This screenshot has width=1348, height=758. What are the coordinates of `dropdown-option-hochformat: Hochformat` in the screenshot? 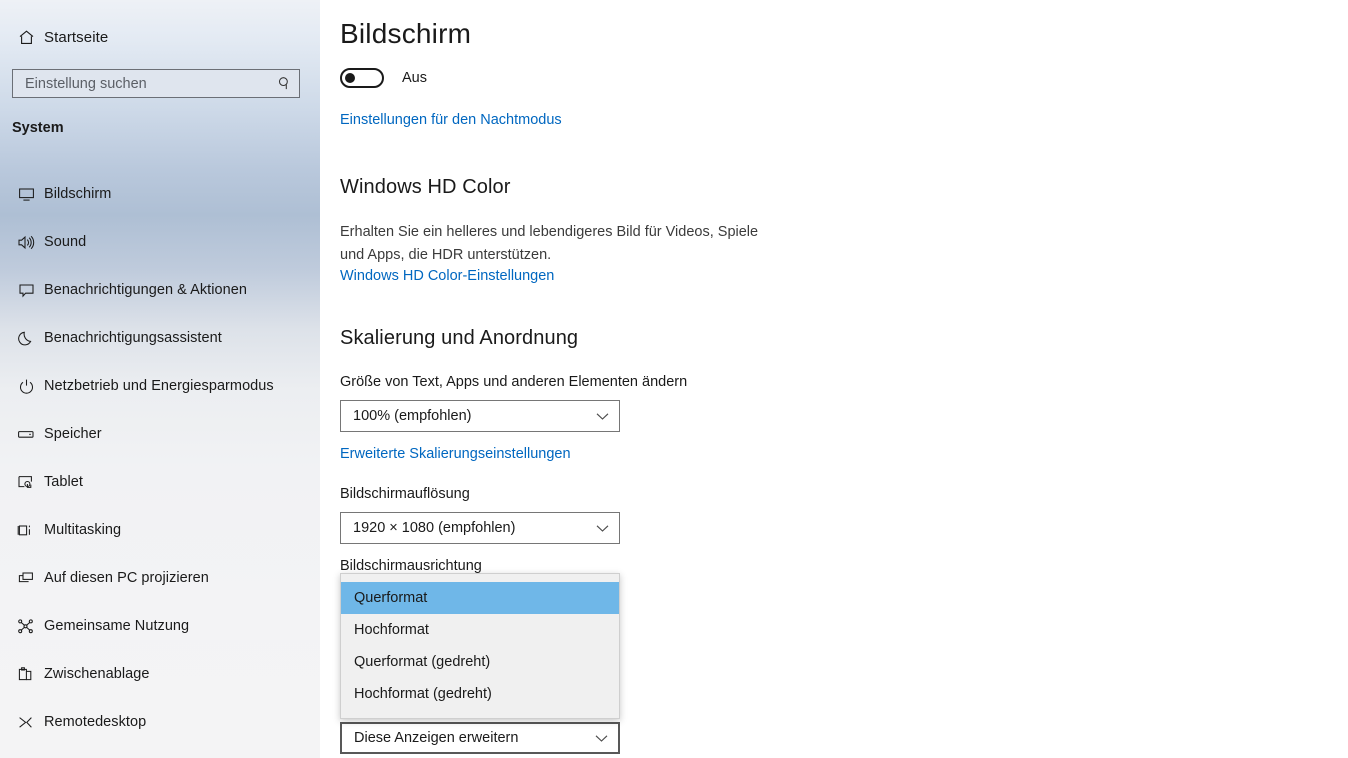 It's located at (480, 630).